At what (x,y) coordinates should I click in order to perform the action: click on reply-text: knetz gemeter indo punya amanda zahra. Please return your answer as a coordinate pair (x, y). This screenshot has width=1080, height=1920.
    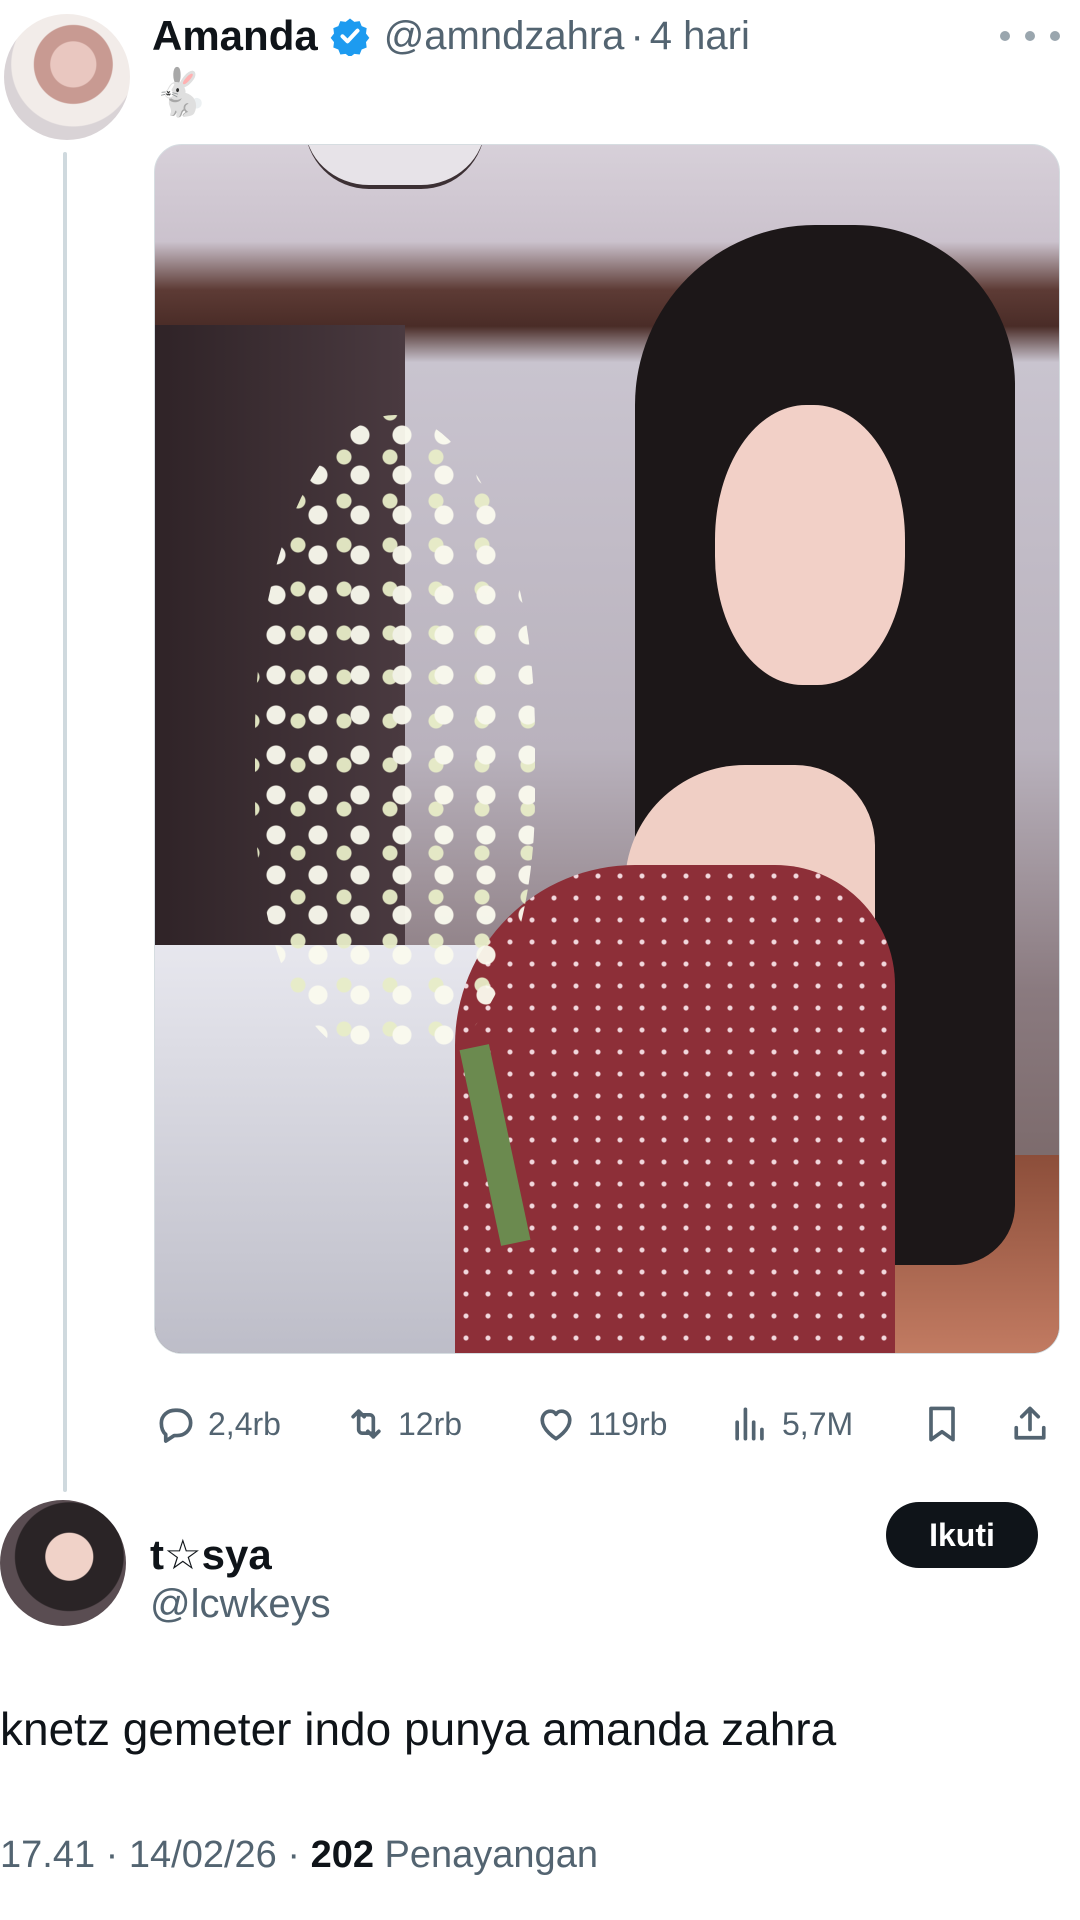
    Looking at the image, I should click on (418, 1729).